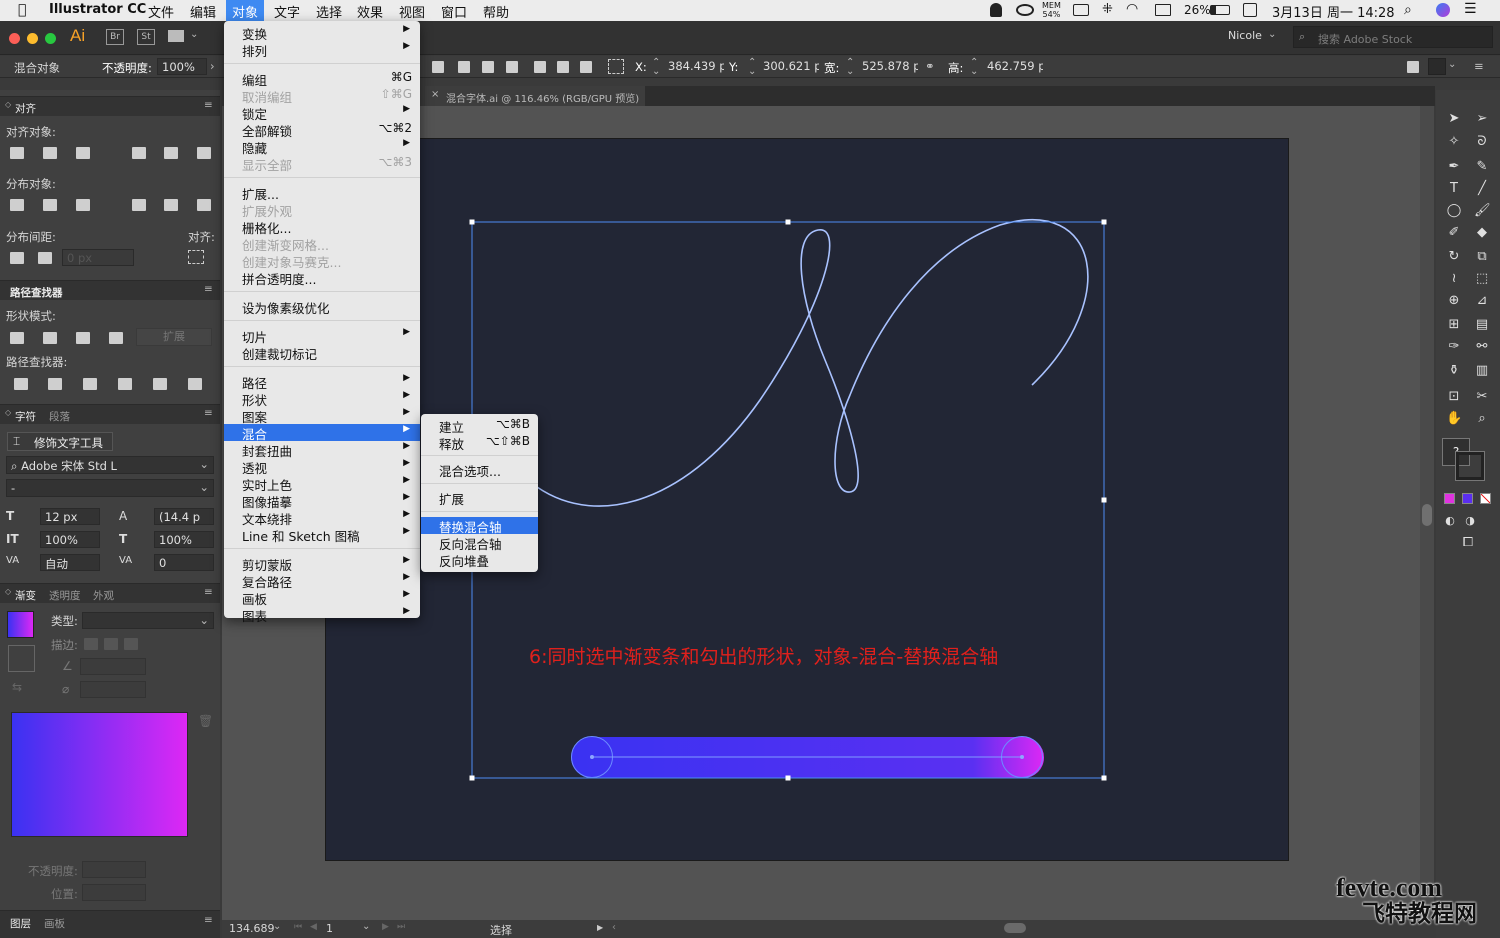  I want to click on paintbrush-tool-icon: 🖌, so click(1482, 211).